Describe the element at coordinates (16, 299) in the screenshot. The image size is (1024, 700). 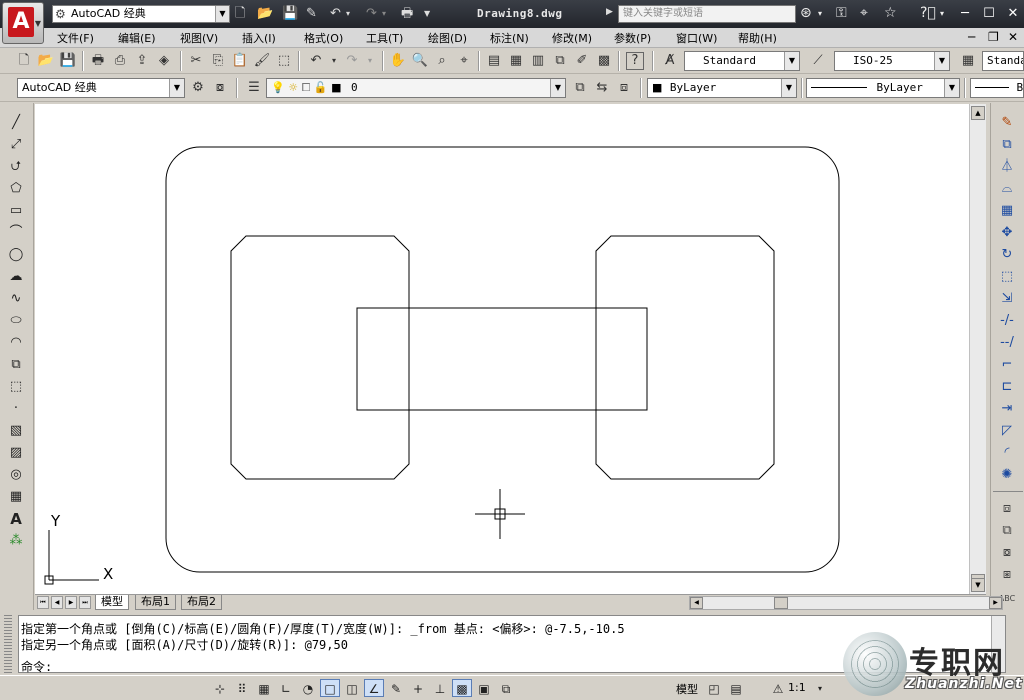
I see `spline-icon: ∿` at that location.